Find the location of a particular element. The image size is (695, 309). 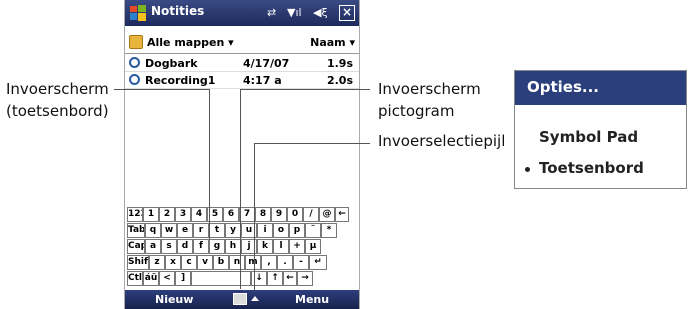

keyboard-key: o is located at coordinates (281, 230).